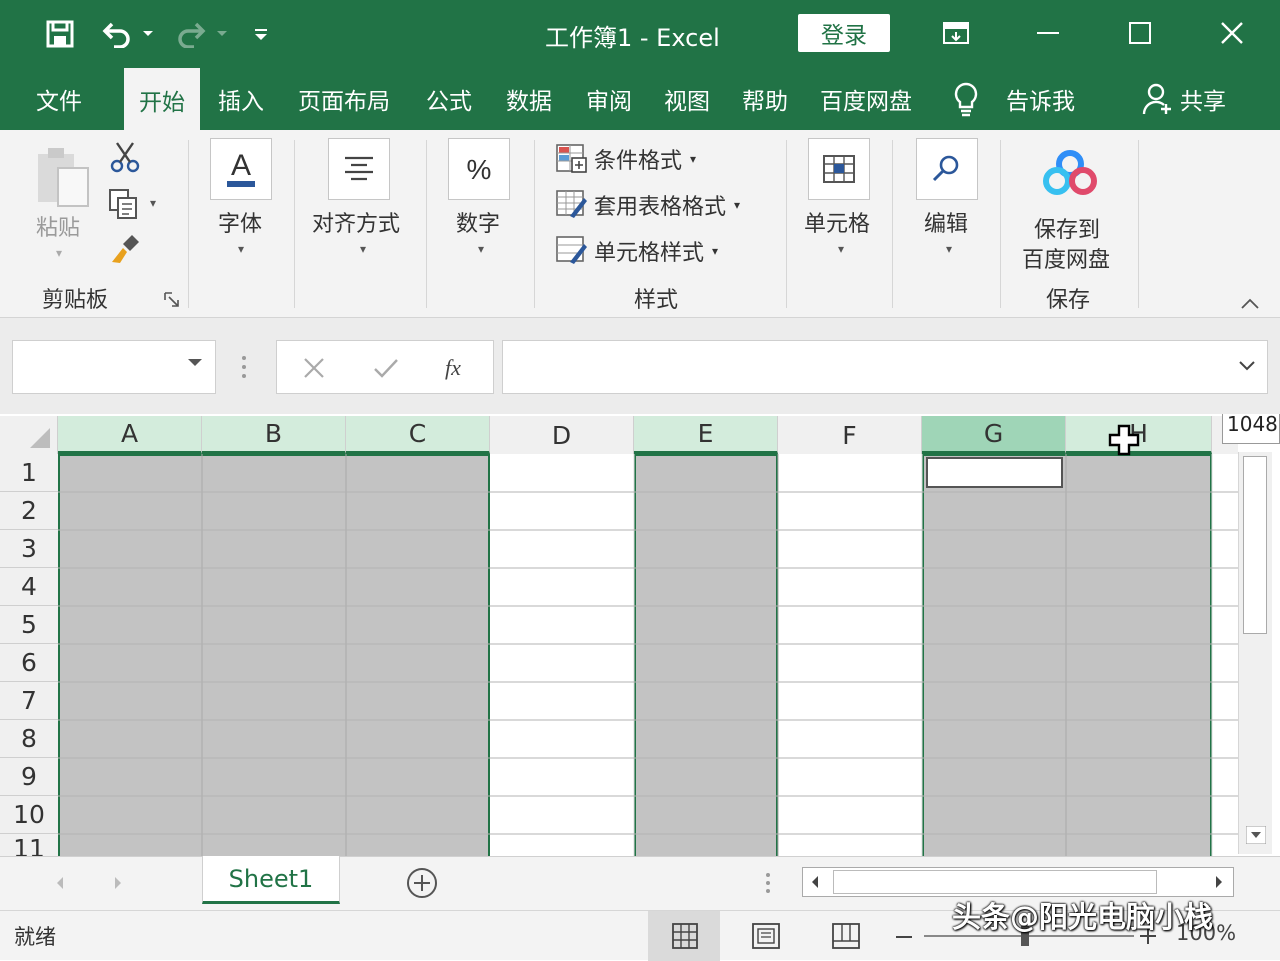 Image resolution: width=1280 pixels, height=961 pixels. Describe the element at coordinates (29, 473) in the screenshot. I see `row-header-1: 1` at that location.